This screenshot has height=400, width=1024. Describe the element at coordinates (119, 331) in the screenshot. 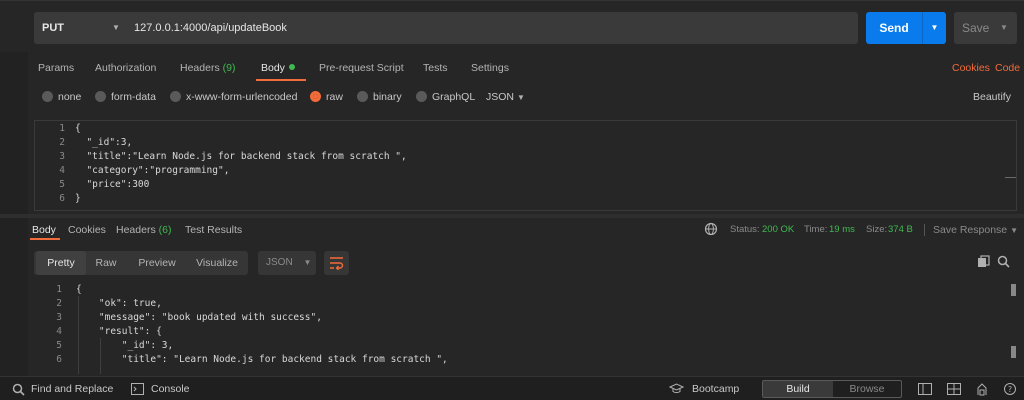

I see `code-line: "result": {` at that location.